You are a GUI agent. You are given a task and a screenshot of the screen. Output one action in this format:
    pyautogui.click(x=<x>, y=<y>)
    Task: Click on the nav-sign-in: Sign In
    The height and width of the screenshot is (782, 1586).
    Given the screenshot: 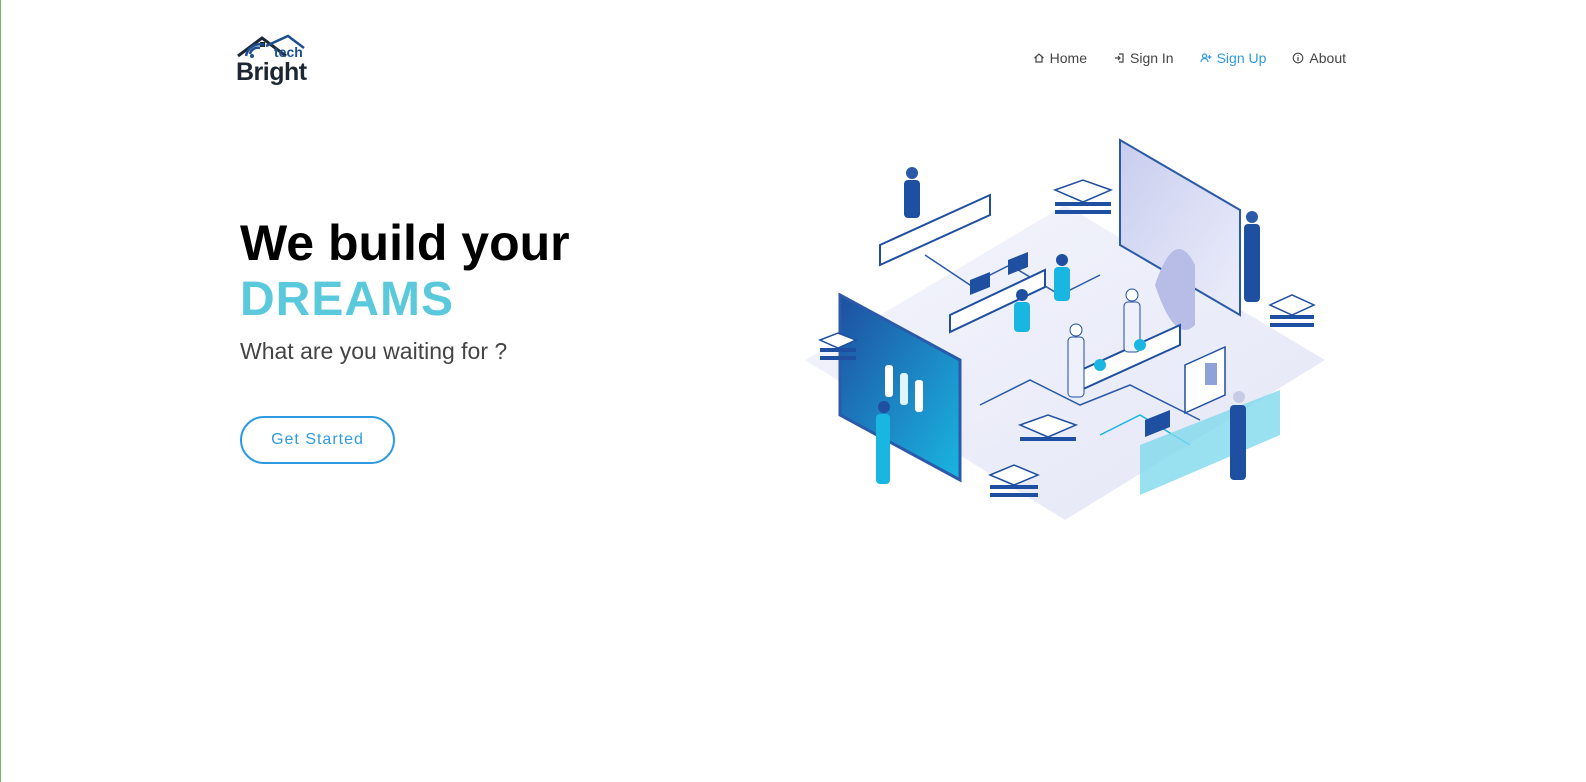 What is the action you would take?
    pyautogui.click(x=1143, y=58)
    